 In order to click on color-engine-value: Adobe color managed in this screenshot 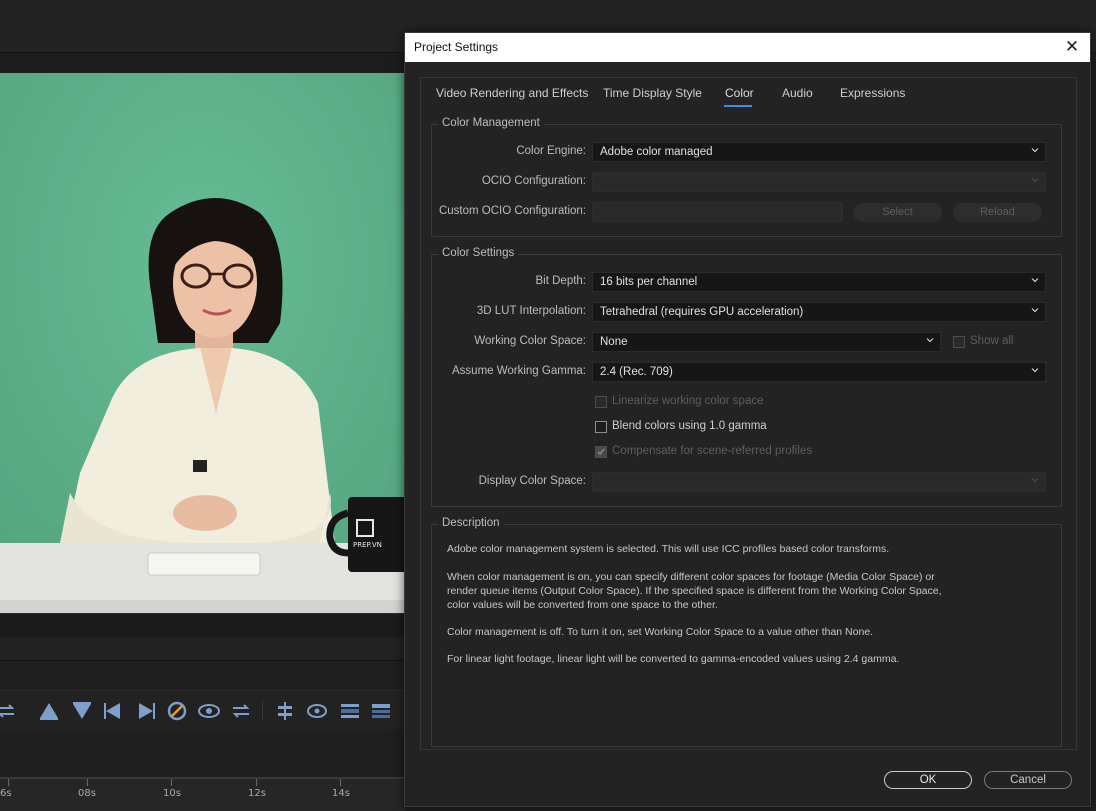, I will do `click(656, 152)`.